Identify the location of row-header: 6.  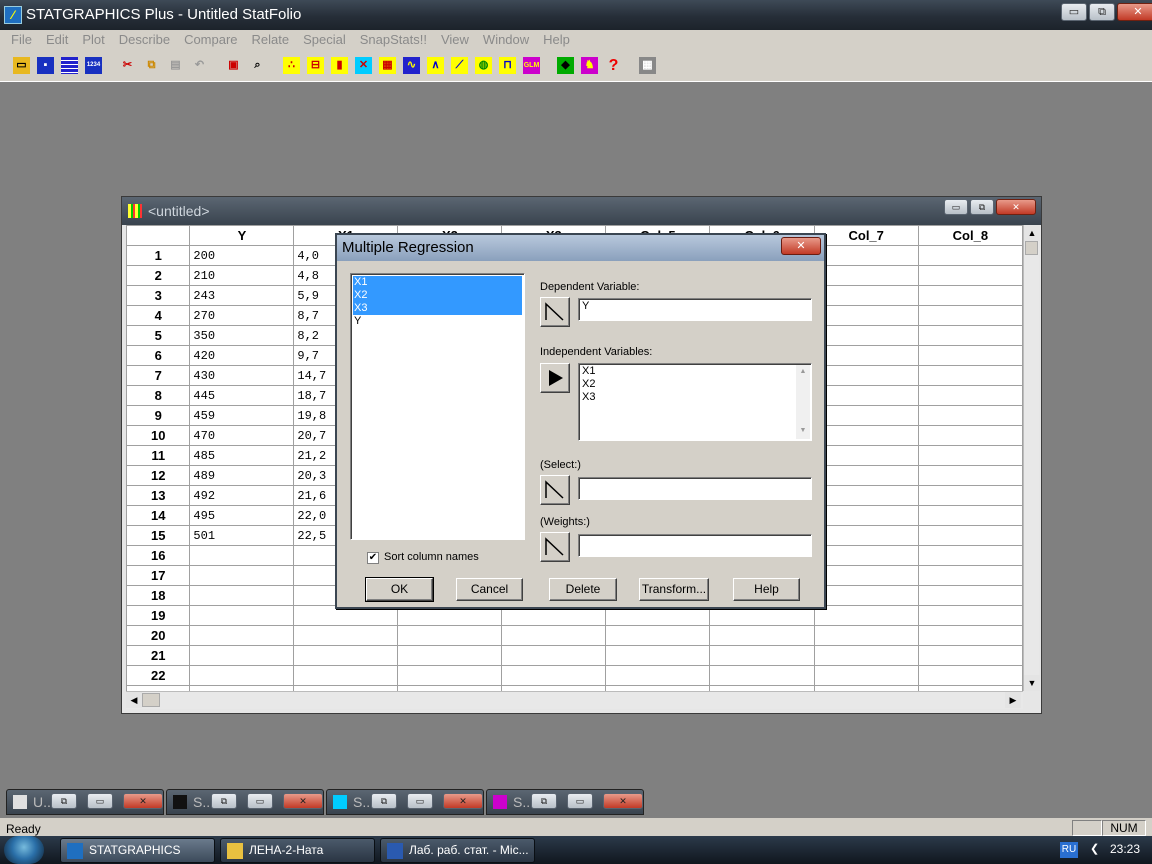
(158, 355).